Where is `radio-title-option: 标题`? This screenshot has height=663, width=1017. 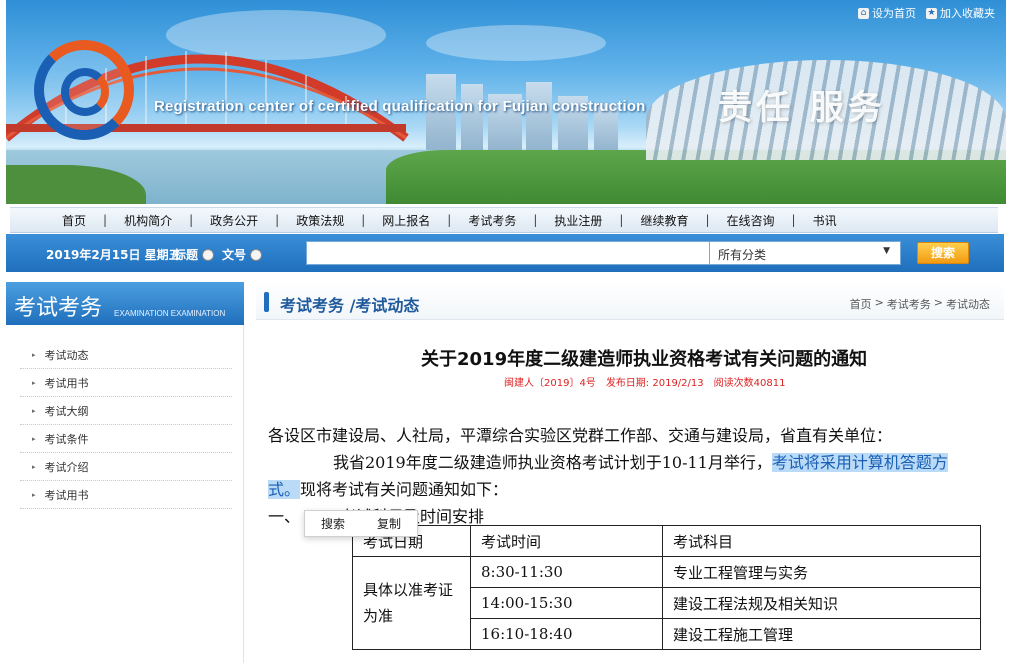
radio-title-option: 标题 is located at coordinates (194, 254).